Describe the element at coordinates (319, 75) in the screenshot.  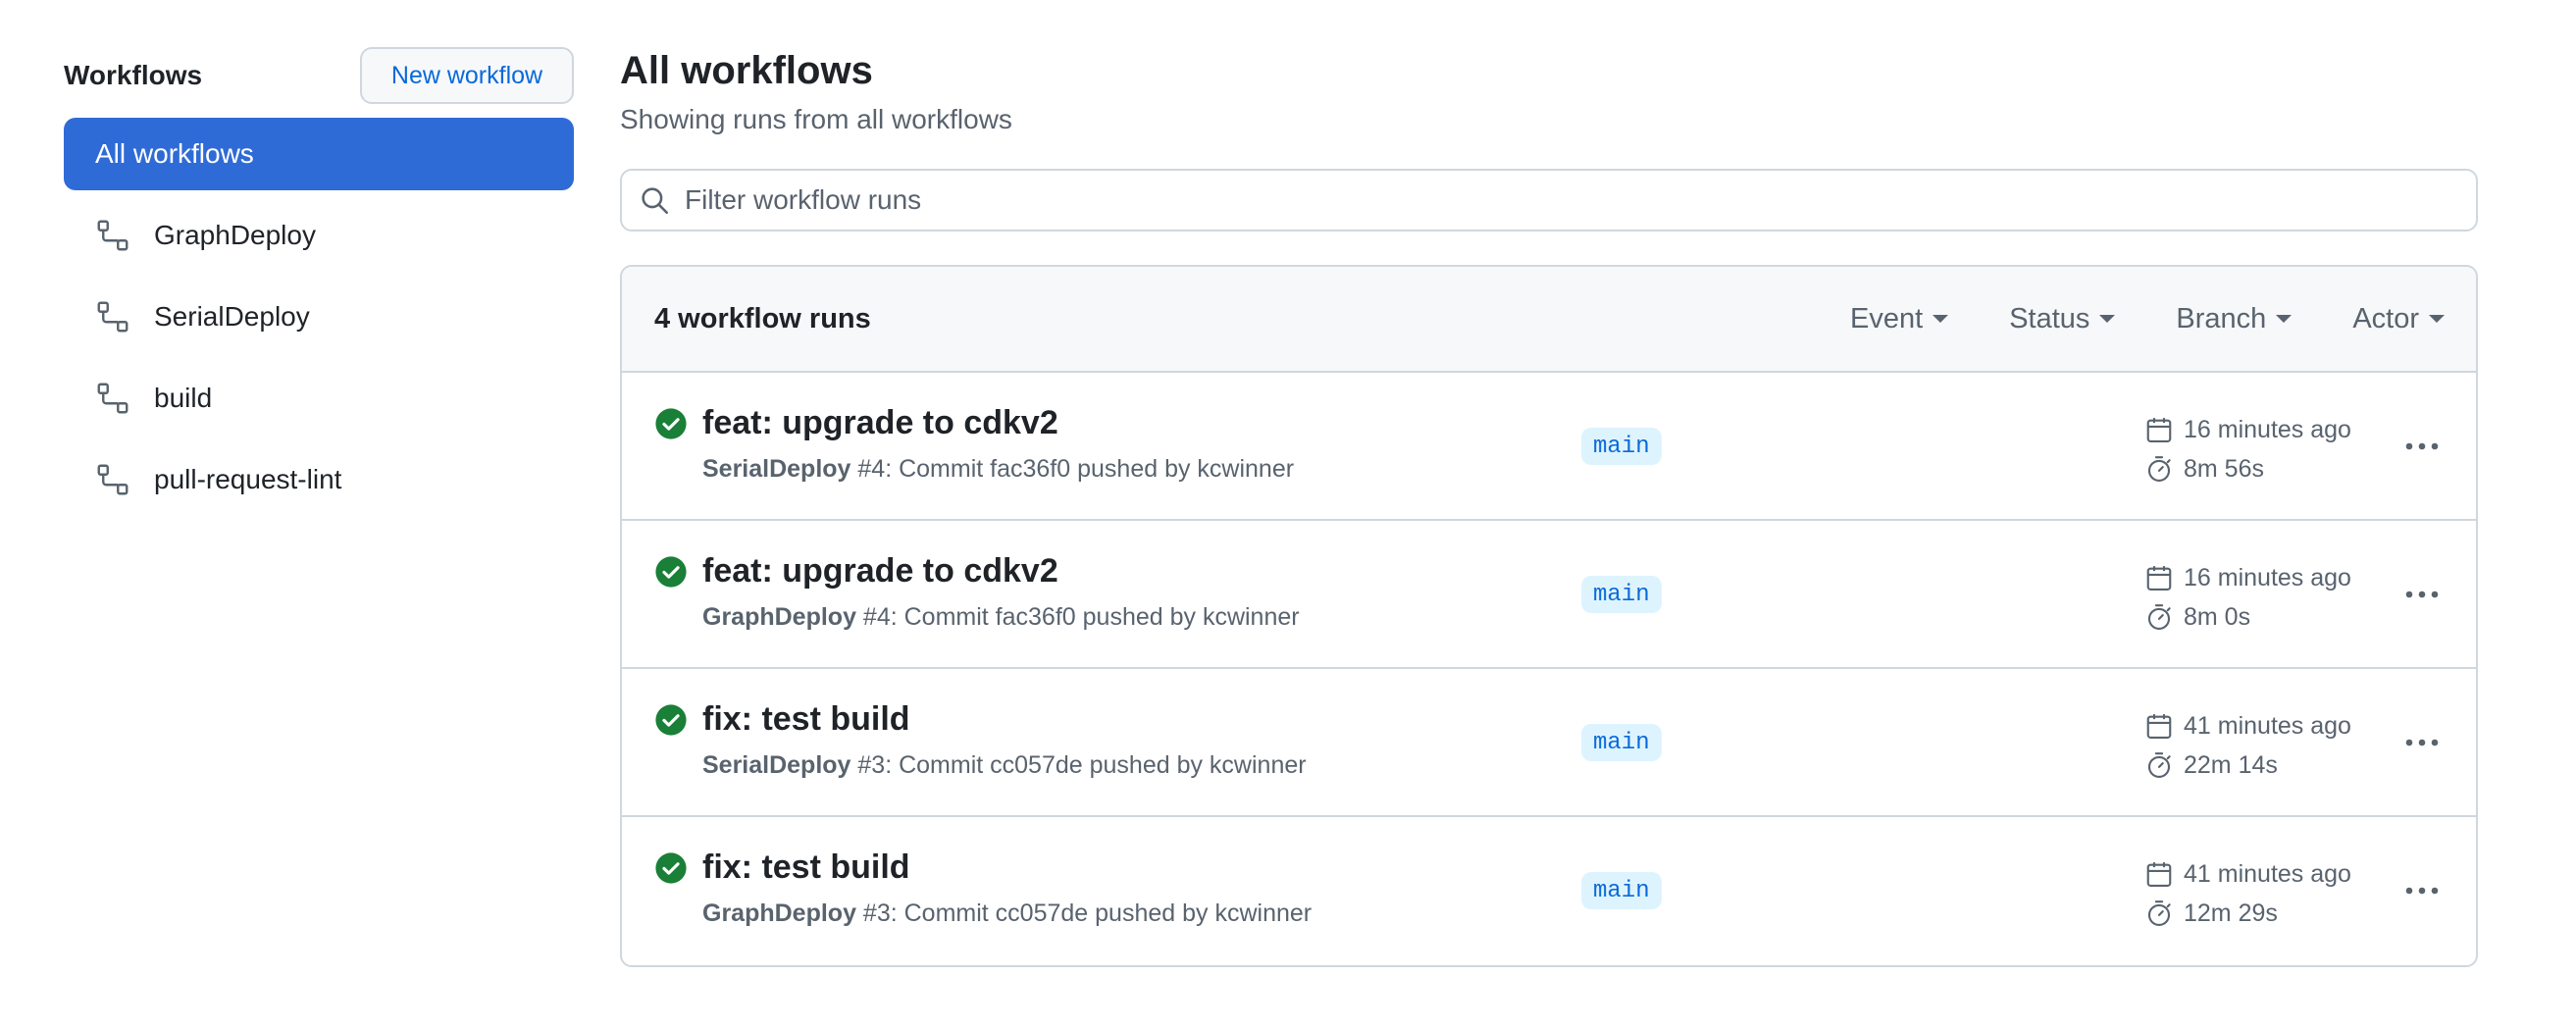
I see `sidebar-header: Workflows New workflow` at that location.